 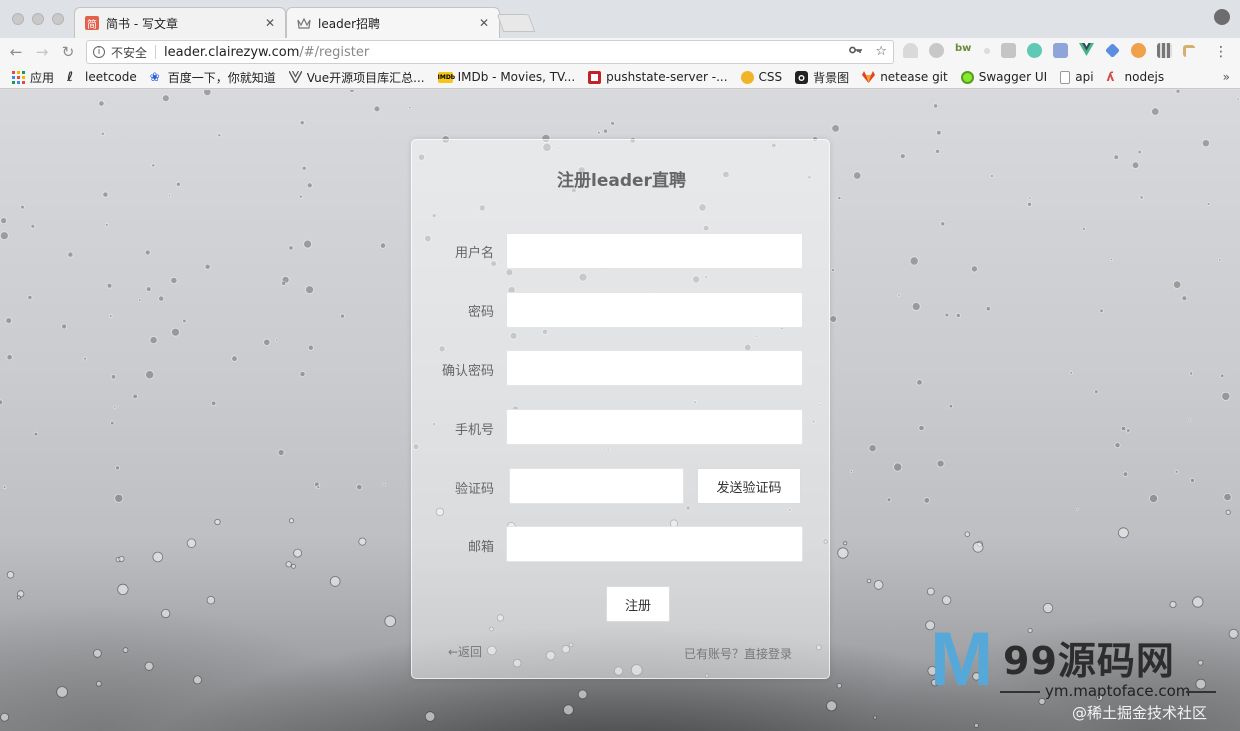 I want to click on window-zoom-button, so click(x=58, y=19).